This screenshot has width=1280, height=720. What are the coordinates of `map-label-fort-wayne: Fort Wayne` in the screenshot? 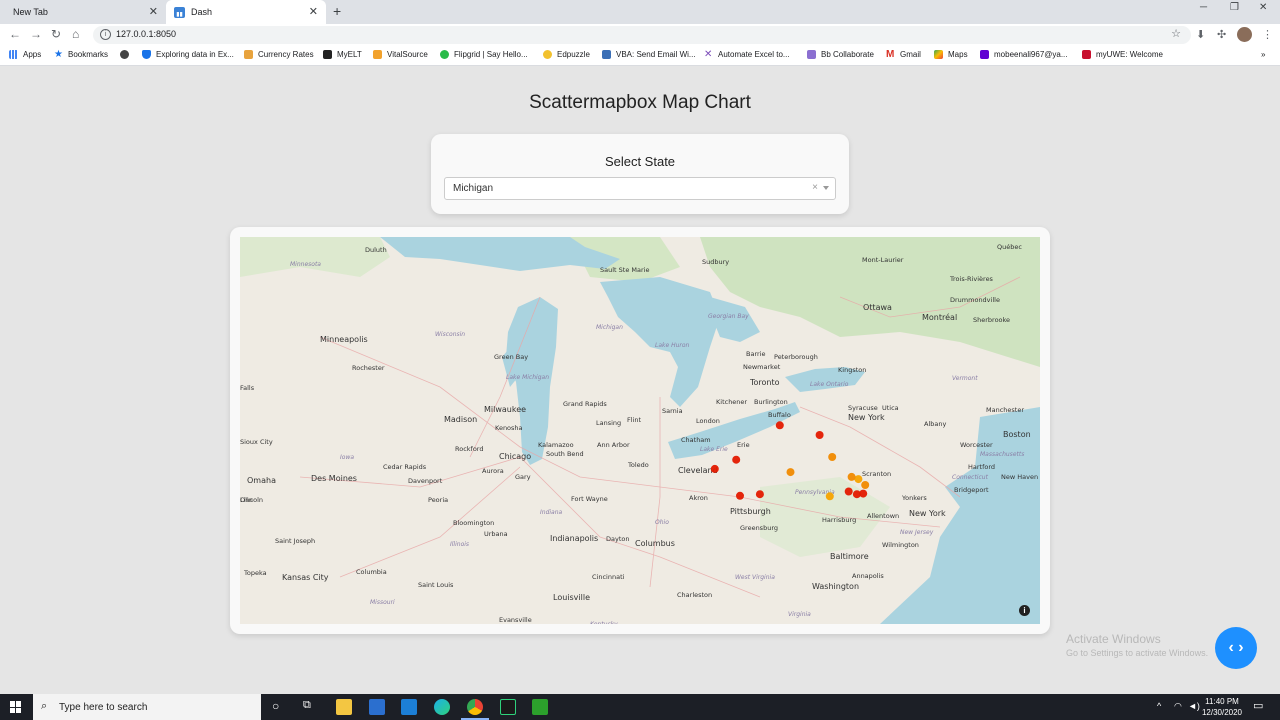 It's located at (589, 499).